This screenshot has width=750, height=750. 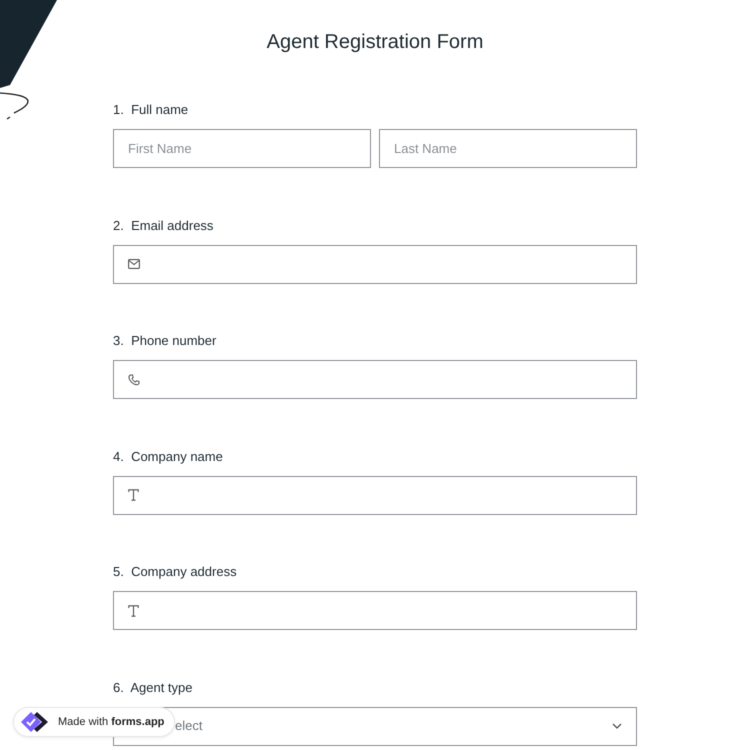 I want to click on question-label: 2. Email address, so click(x=163, y=226).